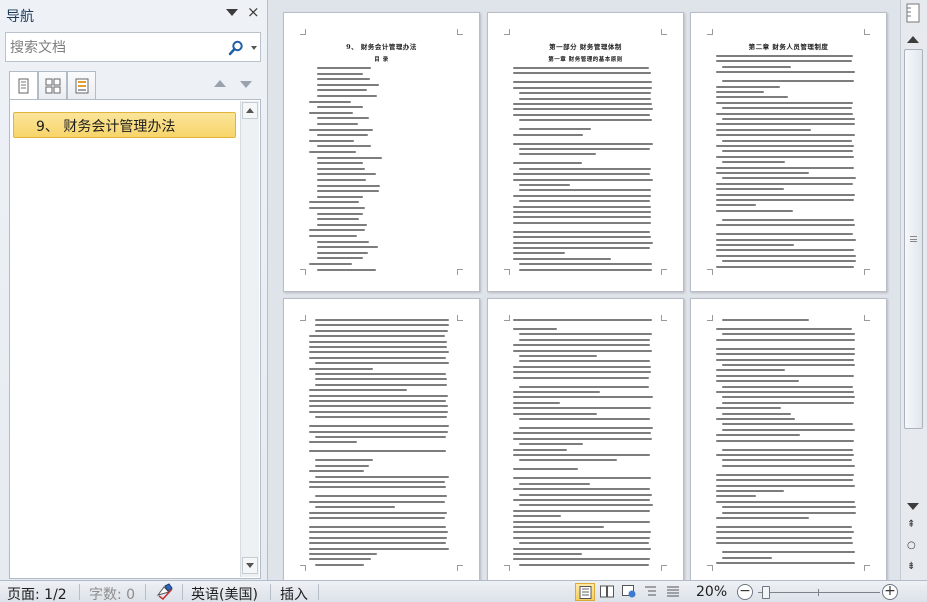 This screenshot has width=927, height=602. What do you see at coordinates (585, 152) in the screenshot?
I see `page-thumbnail-2: 第一部分 财务管理体制 第一章 财务管理的基本原则` at bounding box center [585, 152].